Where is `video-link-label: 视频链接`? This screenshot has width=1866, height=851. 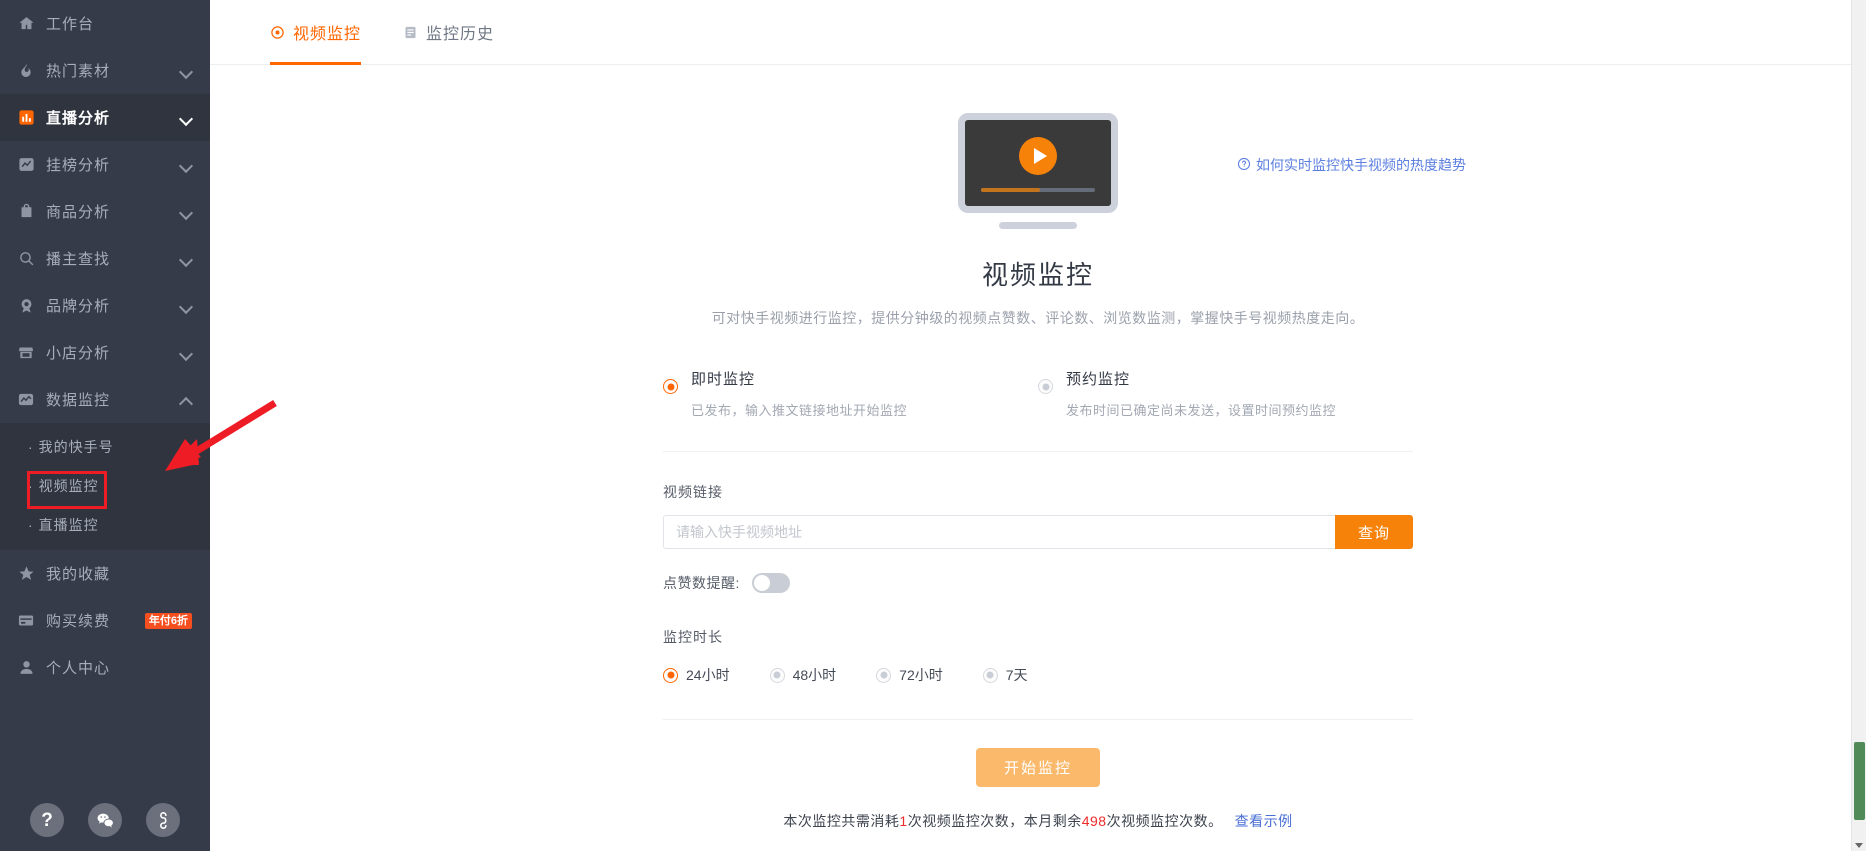 video-link-label: 视频链接 is located at coordinates (693, 492).